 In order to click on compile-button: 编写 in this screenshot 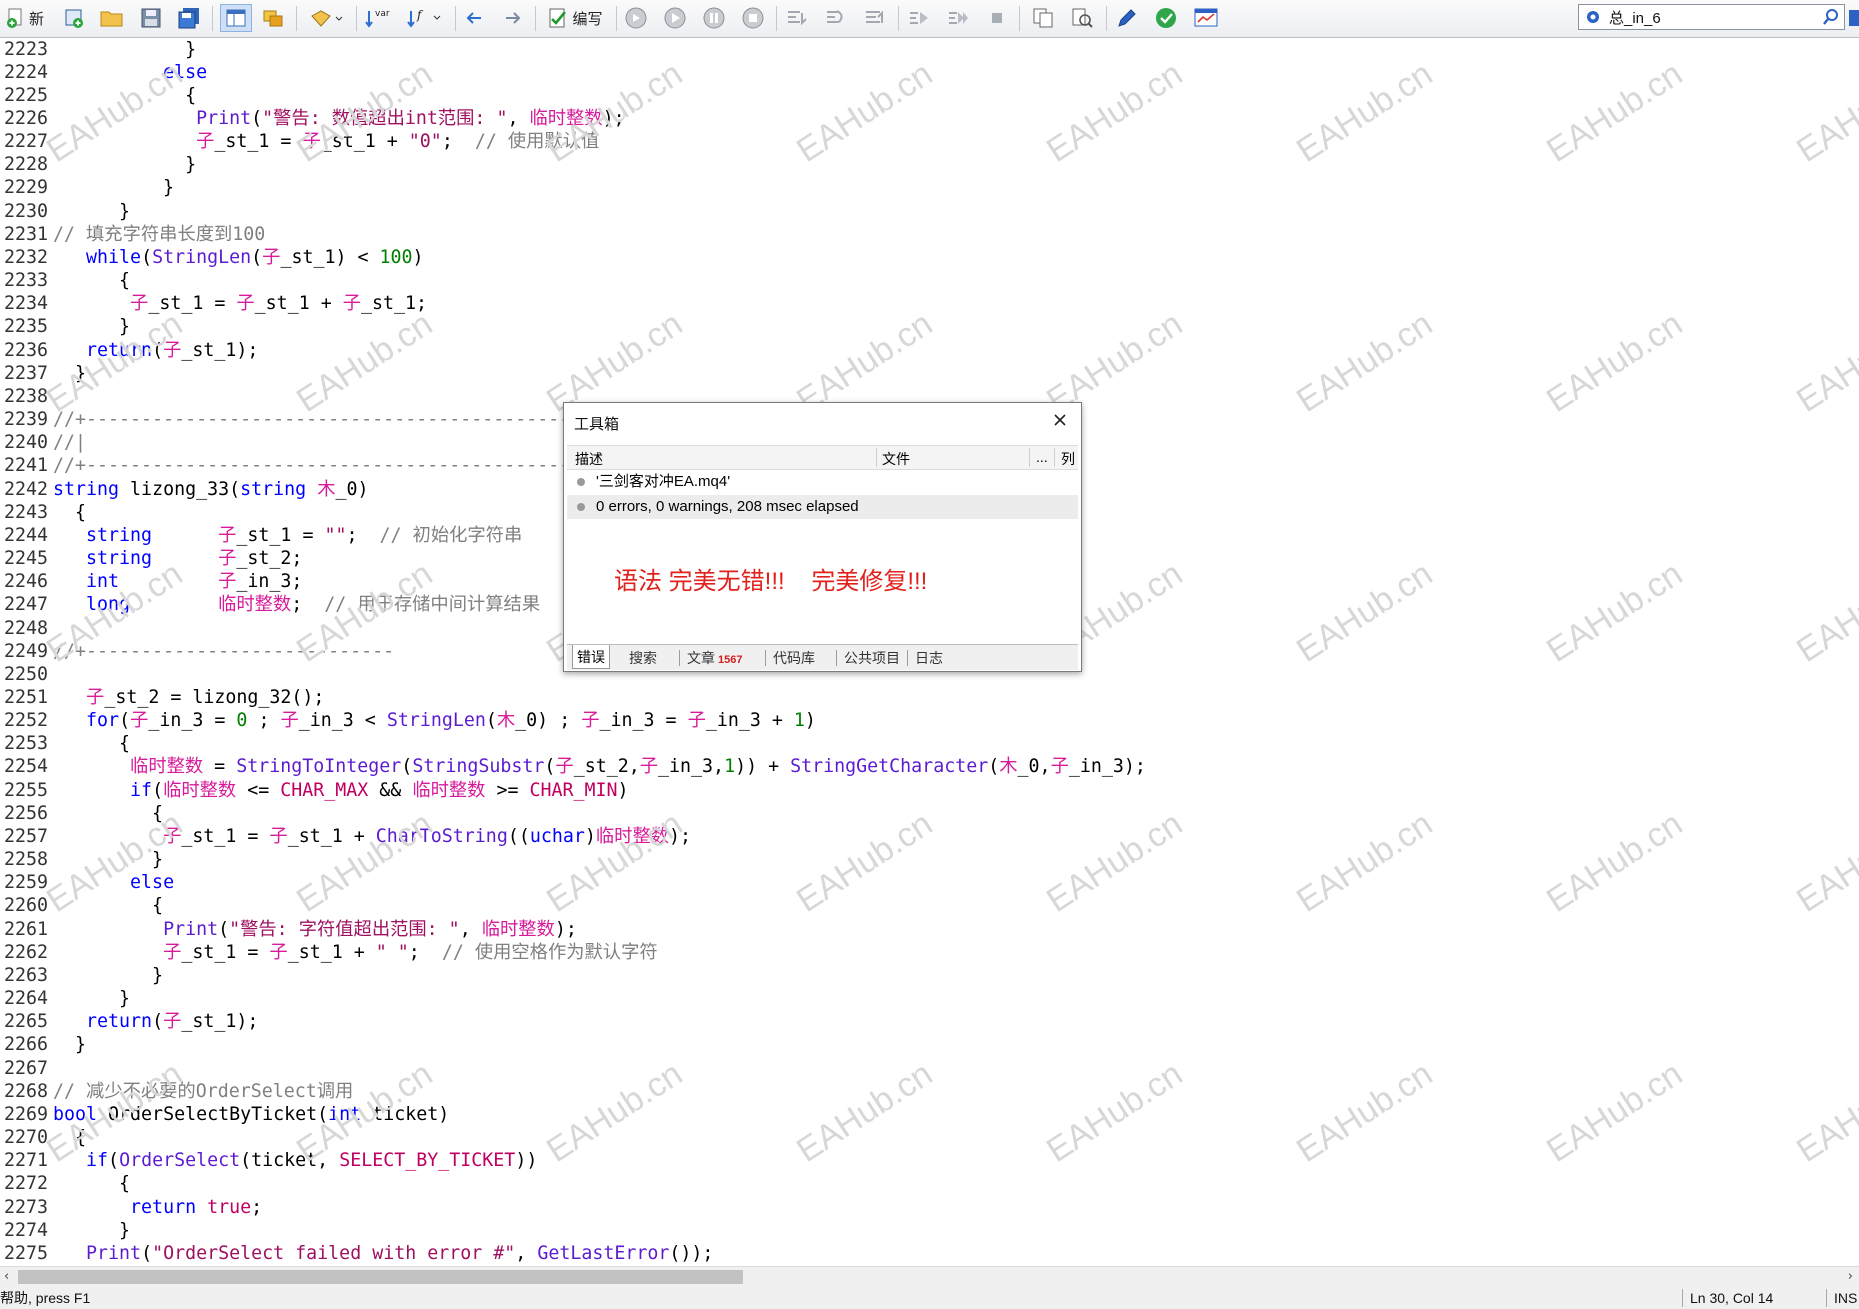, I will do `click(575, 18)`.